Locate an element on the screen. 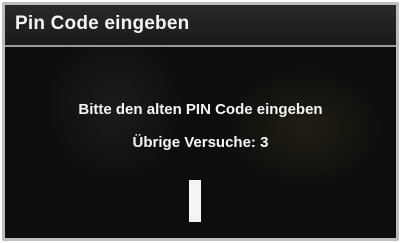  remaining-attempts-text: Übrige Versuche: 3 is located at coordinates (200, 142).